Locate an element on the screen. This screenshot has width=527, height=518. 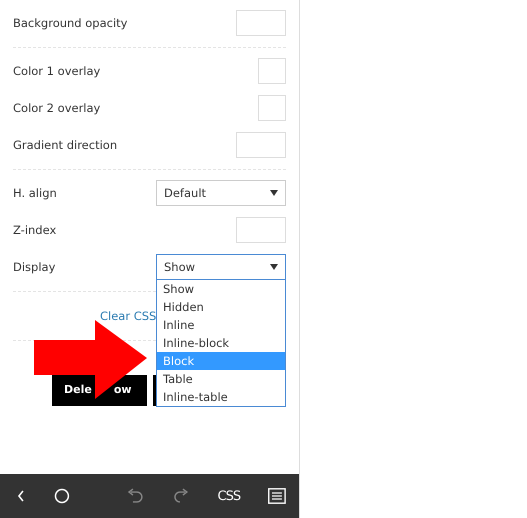
field-label: Background opacity is located at coordinates (70, 23).